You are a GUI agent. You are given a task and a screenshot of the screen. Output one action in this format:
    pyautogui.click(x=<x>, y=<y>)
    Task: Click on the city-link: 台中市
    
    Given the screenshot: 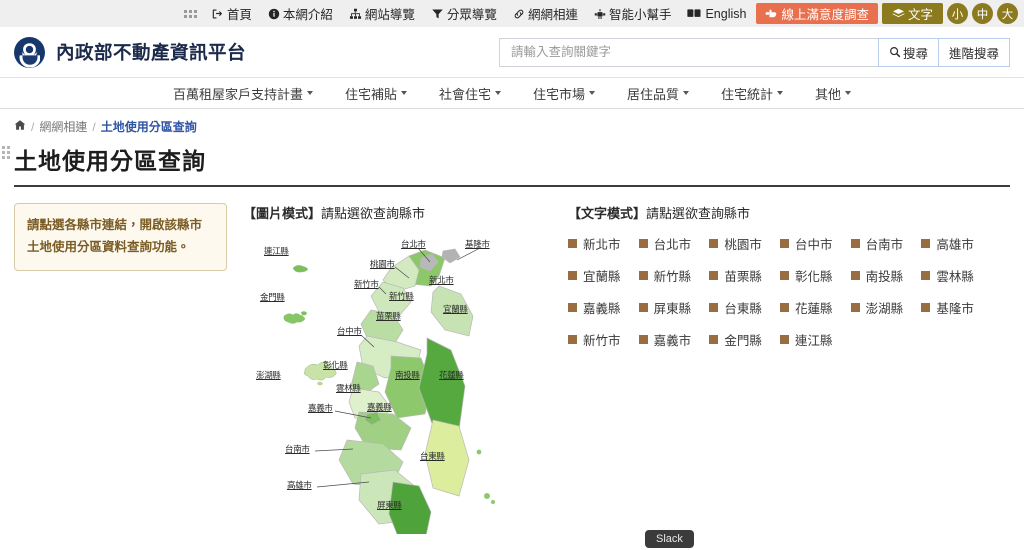 What is the action you would take?
    pyautogui.click(x=813, y=243)
    